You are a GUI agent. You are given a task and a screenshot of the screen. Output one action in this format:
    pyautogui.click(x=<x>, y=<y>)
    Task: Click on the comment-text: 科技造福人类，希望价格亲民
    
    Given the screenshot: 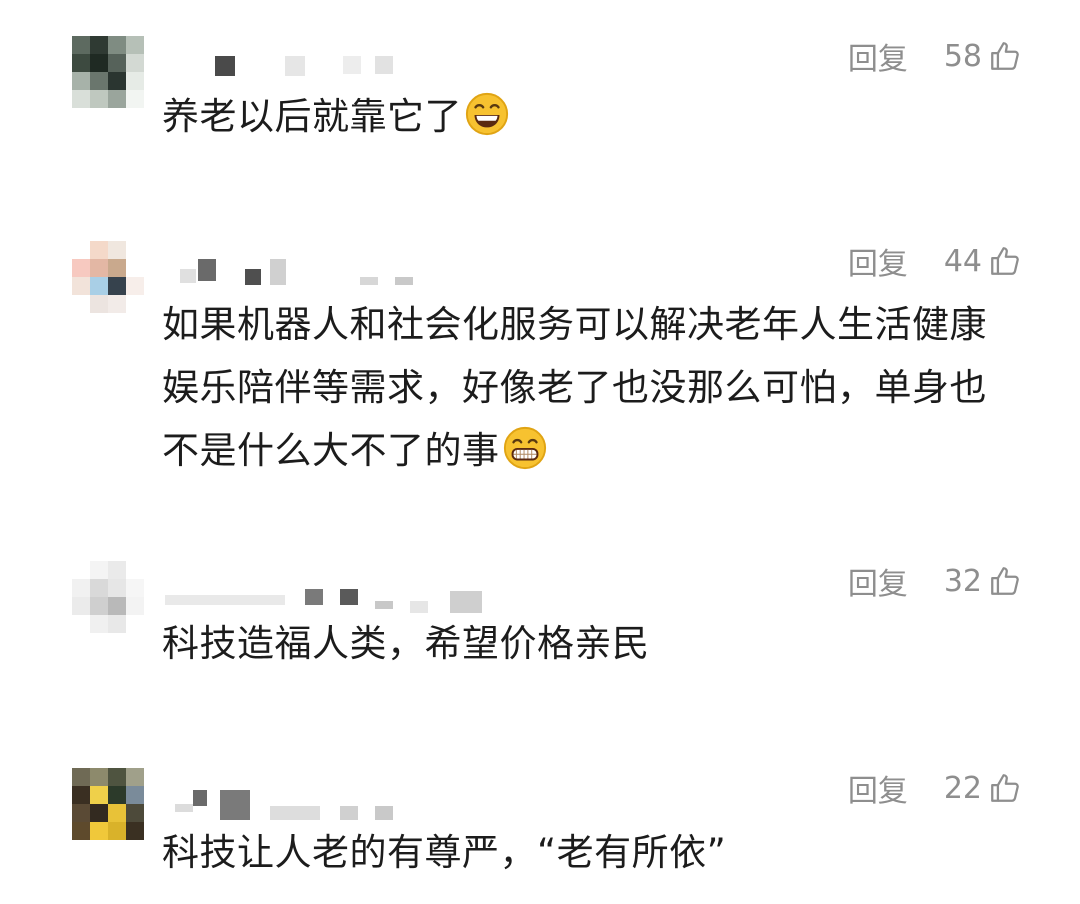 What is the action you would take?
    pyautogui.click(x=592, y=643)
    